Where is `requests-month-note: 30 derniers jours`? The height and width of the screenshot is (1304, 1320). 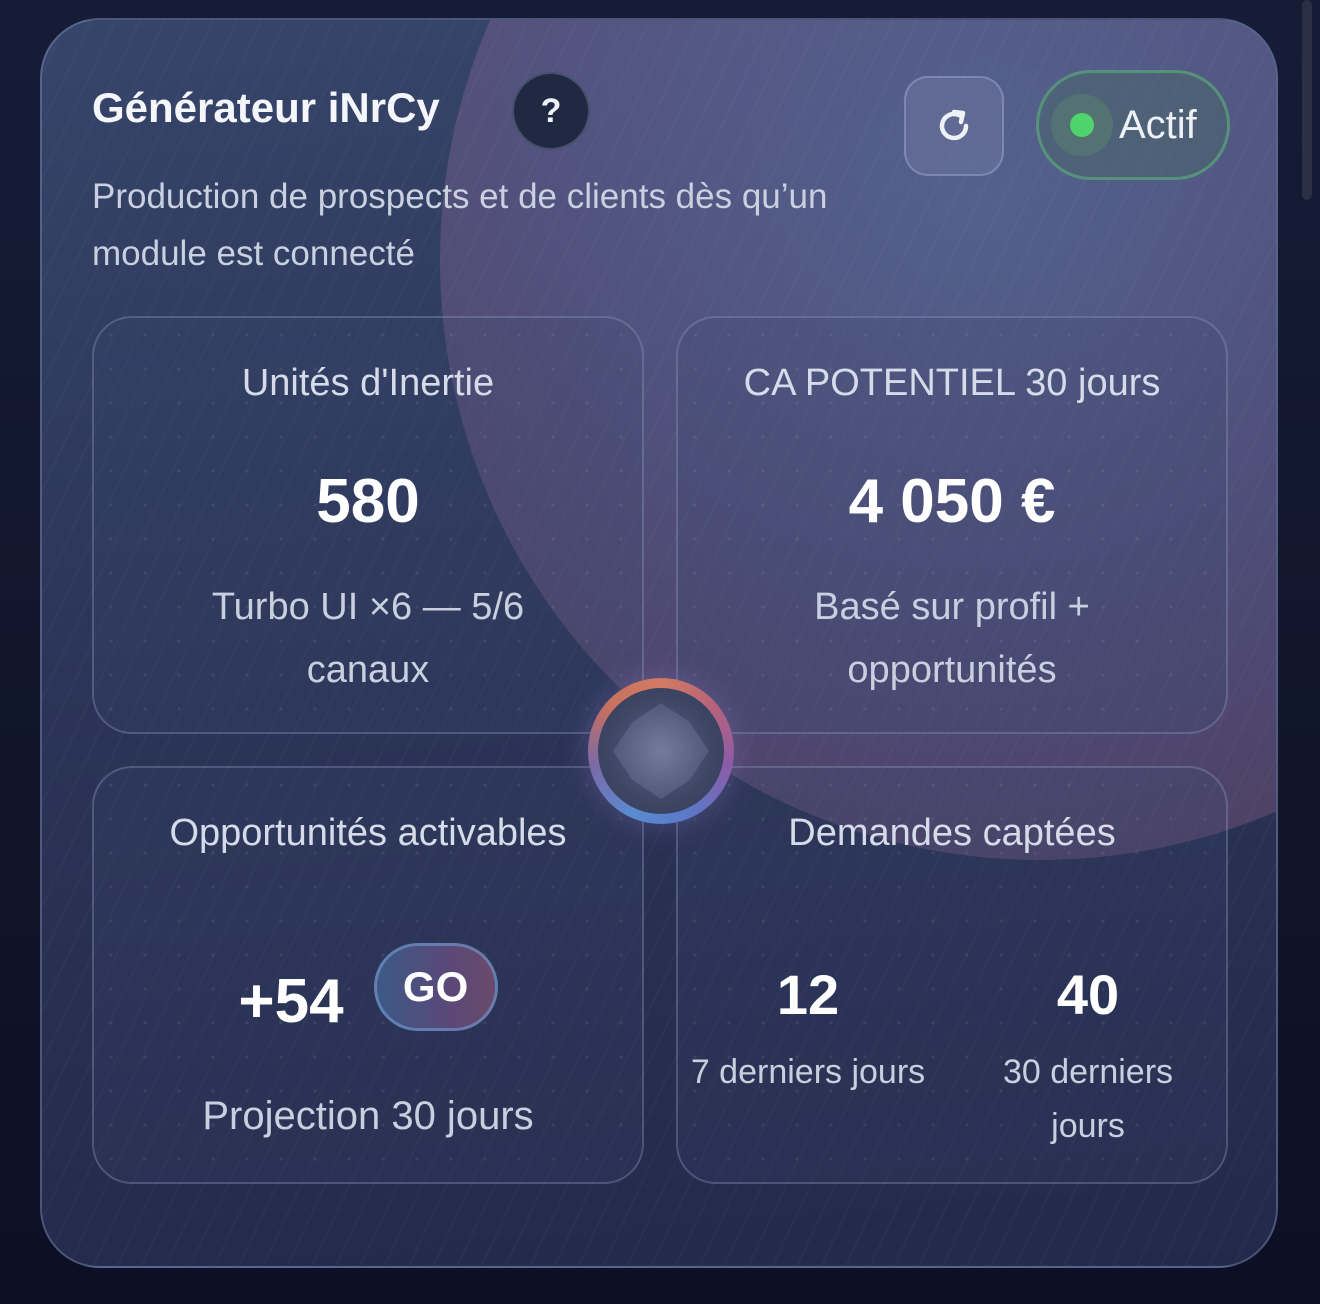 requests-month-note: 30 derniers jours is located at coordinates (1088, 1099).